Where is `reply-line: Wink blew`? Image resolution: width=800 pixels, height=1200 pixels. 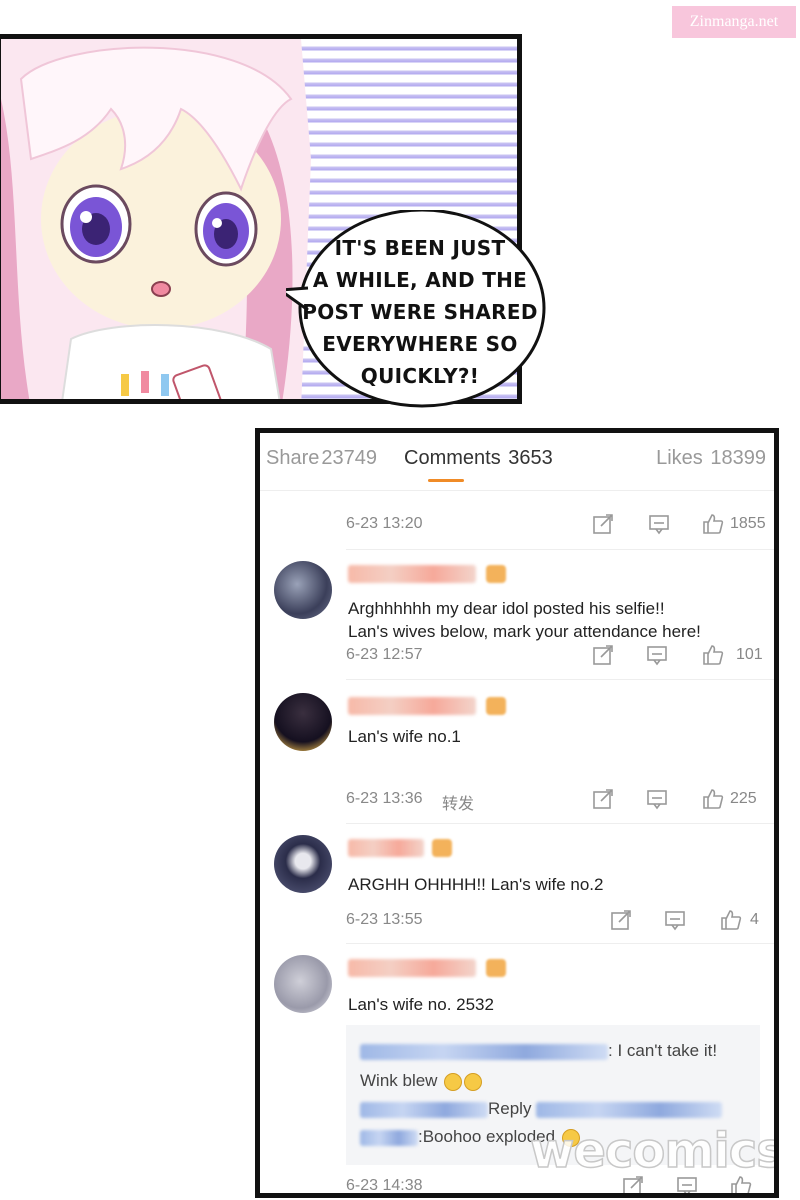 reply-line: Wink blew is located at coordinates (421, 1081).